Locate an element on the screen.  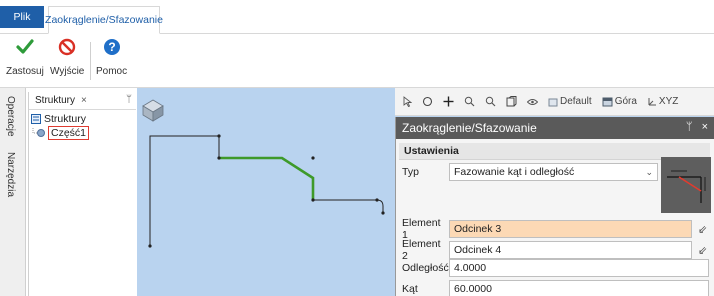
type-select-value: Fazowanie kąt i odległość is located at coordinates (514, 172).